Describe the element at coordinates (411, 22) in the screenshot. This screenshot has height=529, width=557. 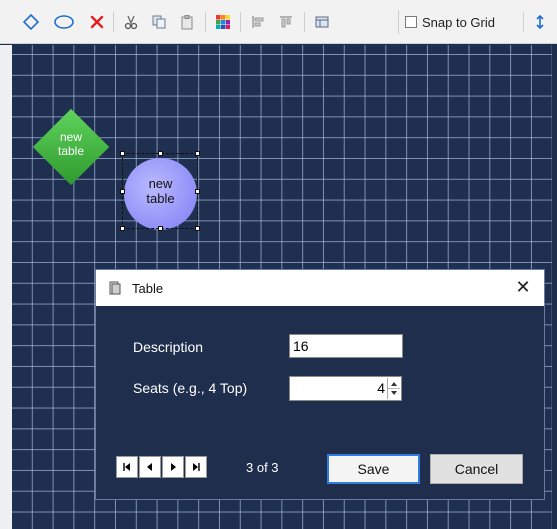
I see `snap-to-grid-checkbox` at that location.